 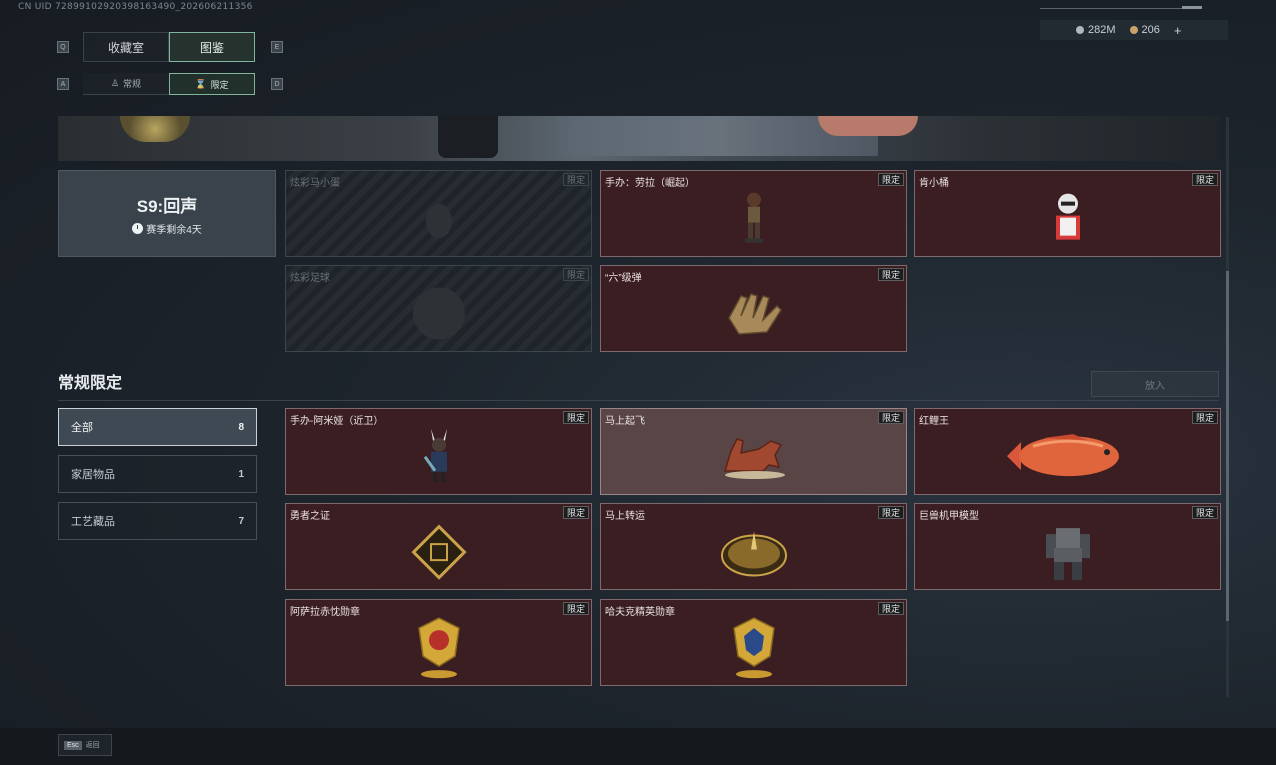 What do you see at coordinates (201, 83) in the screenshot?
I see `limited-icon: ⌛` at bounding box center [201, 83].